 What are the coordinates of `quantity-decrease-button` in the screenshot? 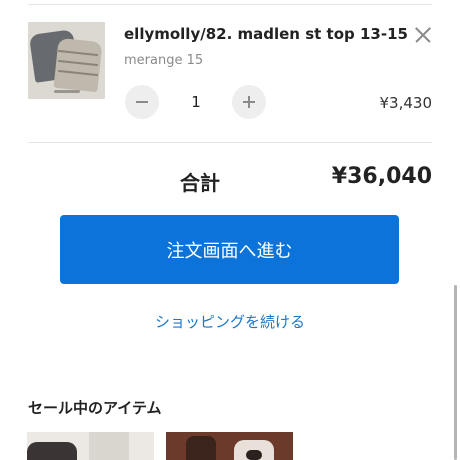 It's located at (142, 102).